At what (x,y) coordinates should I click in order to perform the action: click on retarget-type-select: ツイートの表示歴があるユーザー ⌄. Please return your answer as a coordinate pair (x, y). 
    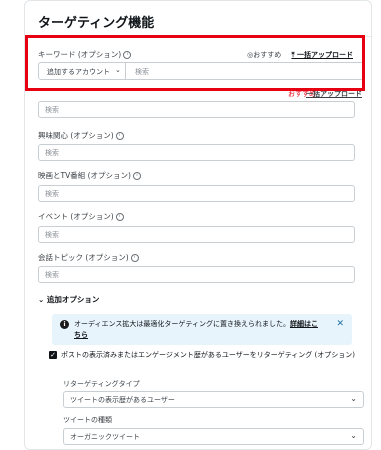
    Looking at the image, I should click on (213, 399).